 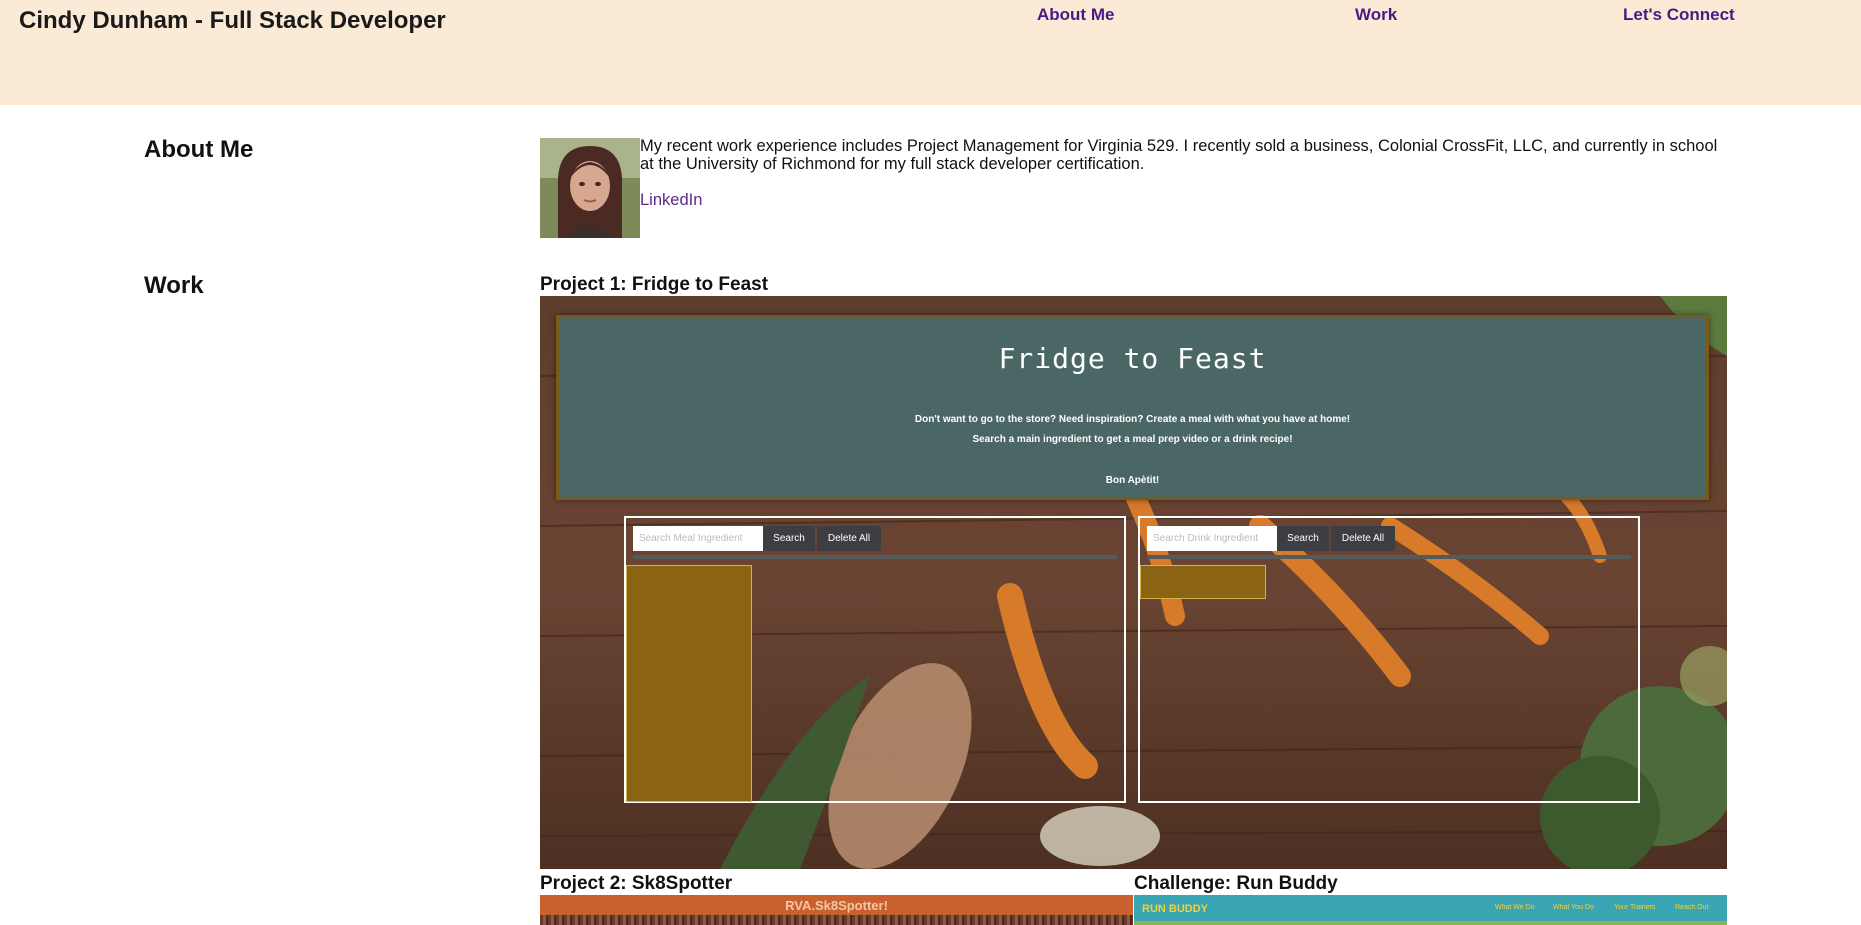 What do you see at coordinates (1573, 907) in the screenshot?
I see `run-buddy-nav-item: What You Do` at bounding box center [1573, 907].